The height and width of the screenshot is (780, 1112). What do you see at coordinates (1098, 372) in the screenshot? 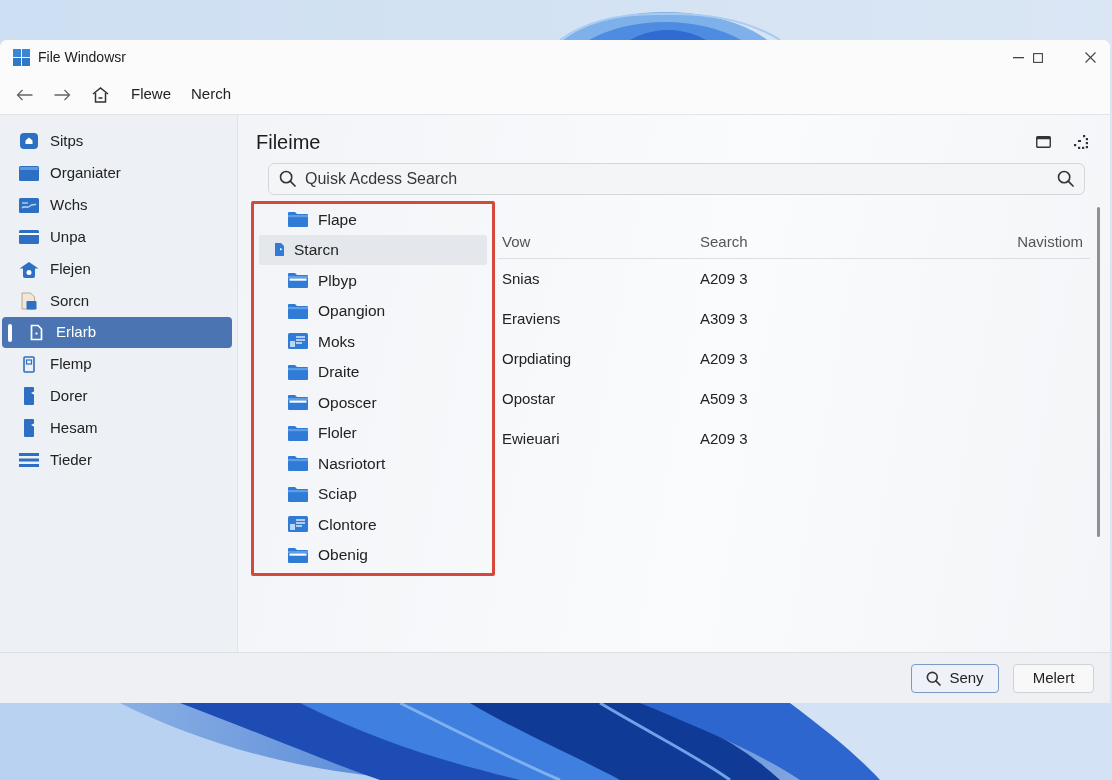
I see `scrollbar-thumb` at bounding box center [1098, 372].